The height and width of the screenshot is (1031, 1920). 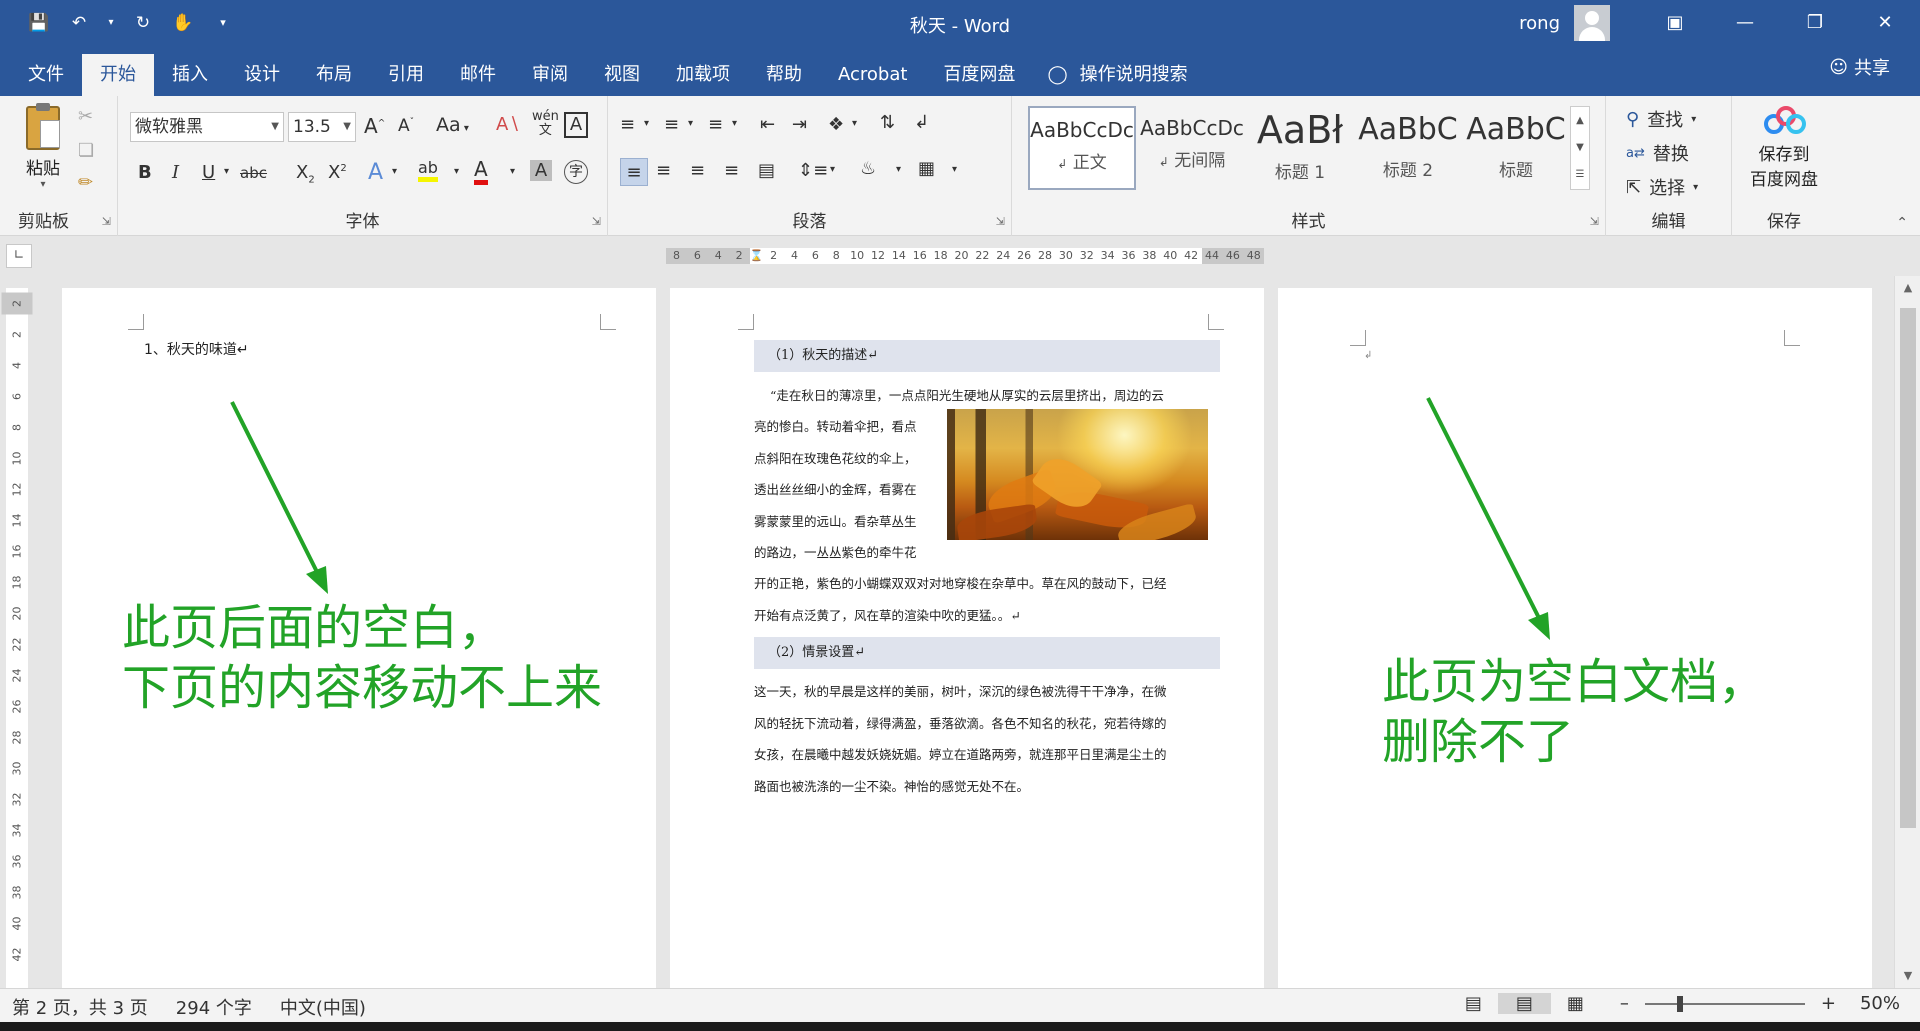 I want to click on web-layout-icon: ▦, so click(x=1575, y=1003).